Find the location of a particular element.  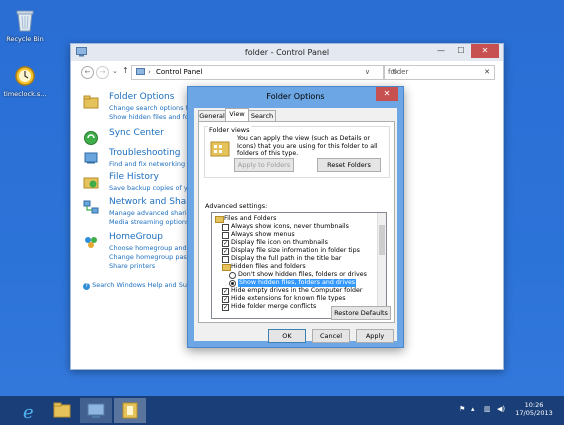

network-icon: ▥ is located at coordinates (487, 409).